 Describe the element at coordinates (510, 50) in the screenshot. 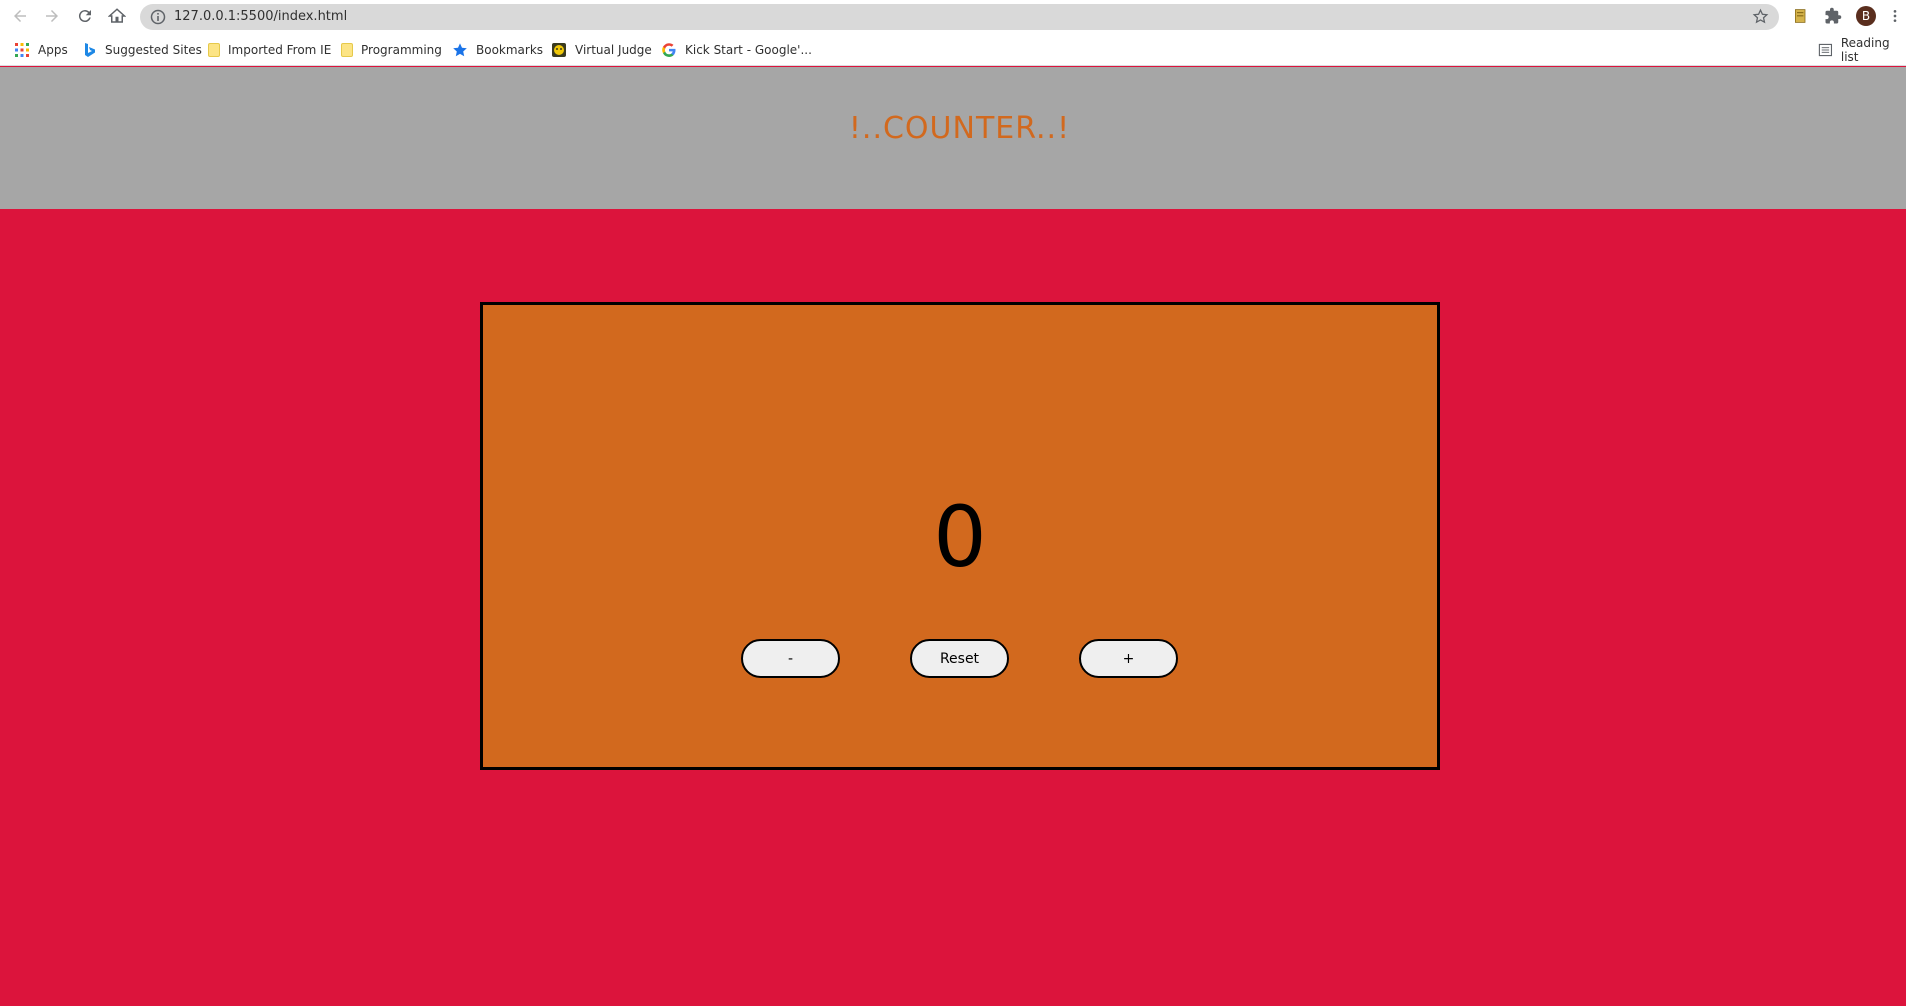

I see `bookmark-label: Bookmarks` at that location.